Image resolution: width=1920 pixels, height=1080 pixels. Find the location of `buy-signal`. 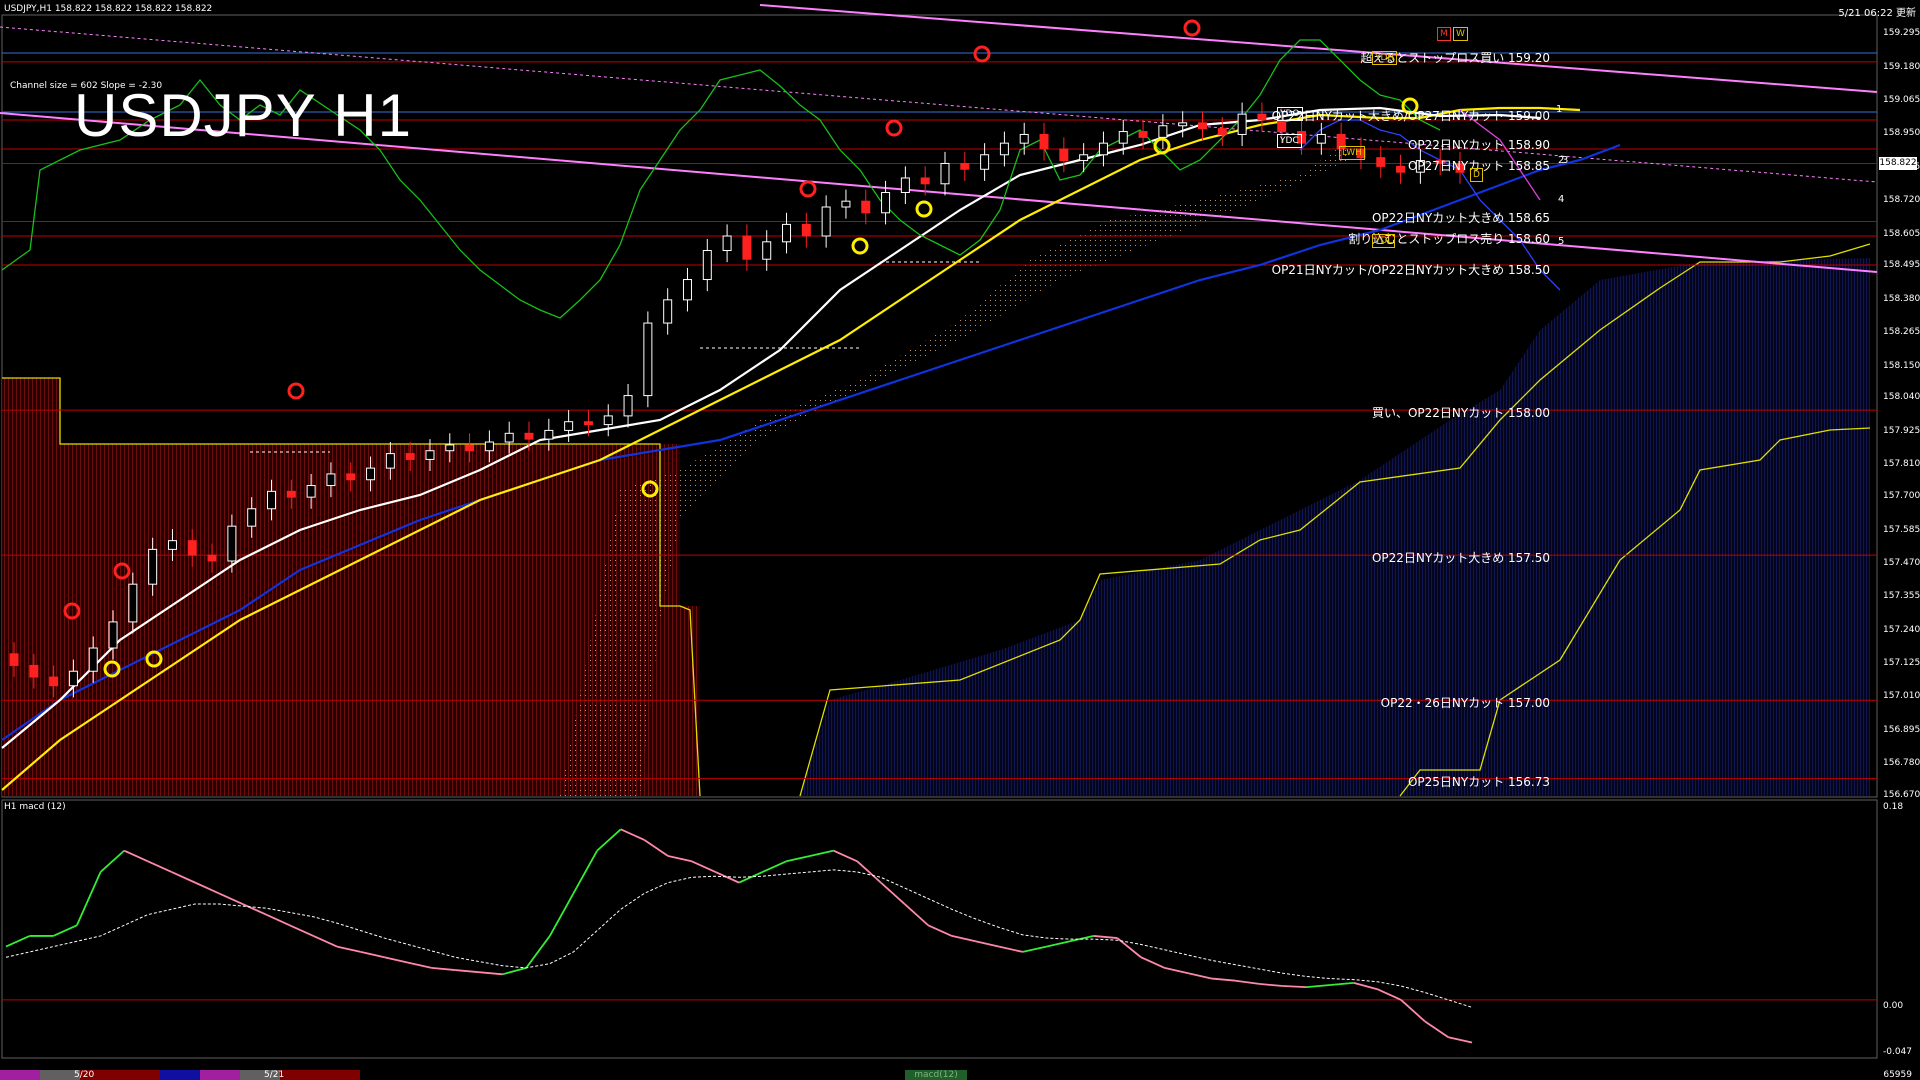

buy-signal is located at coordinates (924, 209).